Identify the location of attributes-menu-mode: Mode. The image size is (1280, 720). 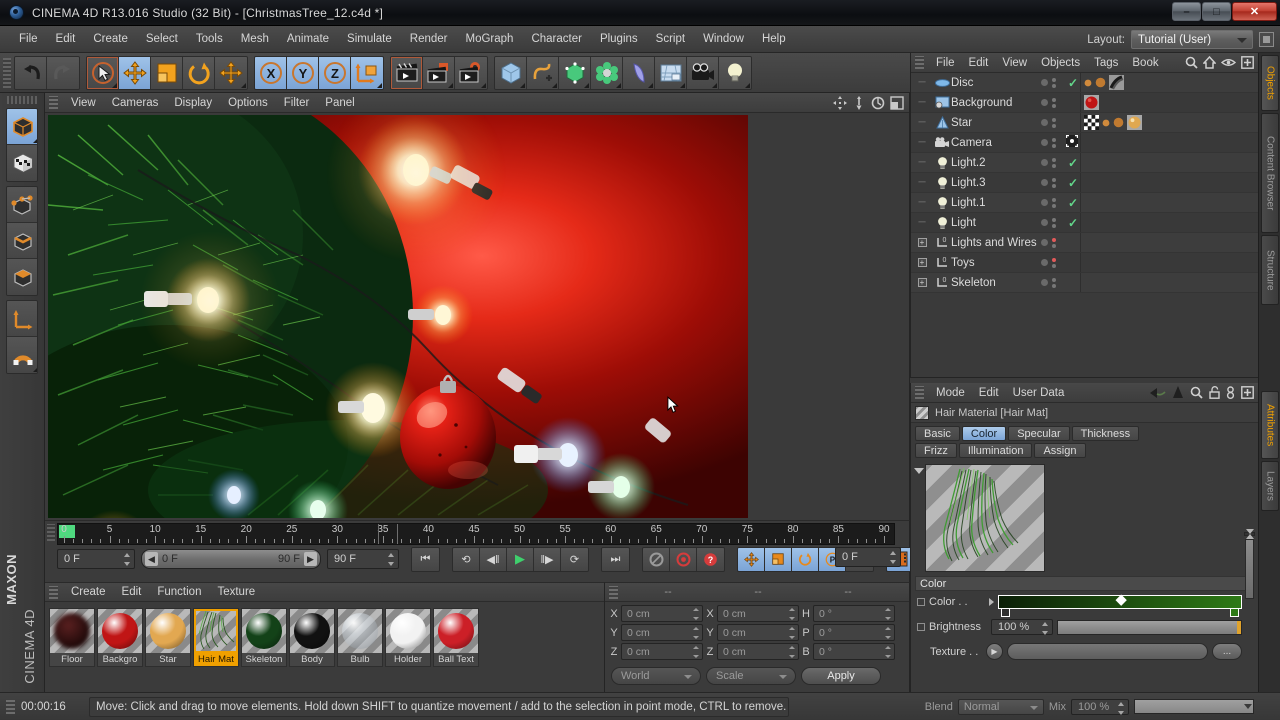
(950, 393).